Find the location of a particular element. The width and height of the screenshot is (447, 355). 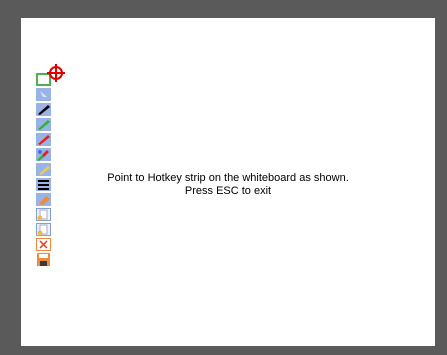

green-pen-icon is located at coordinates (43, 124).